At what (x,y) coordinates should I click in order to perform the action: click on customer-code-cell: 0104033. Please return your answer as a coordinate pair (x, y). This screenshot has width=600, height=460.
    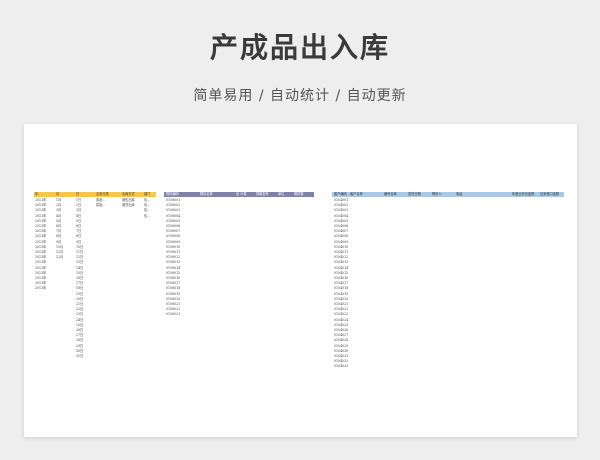
    Looking at the image, I should click on (341, 366).